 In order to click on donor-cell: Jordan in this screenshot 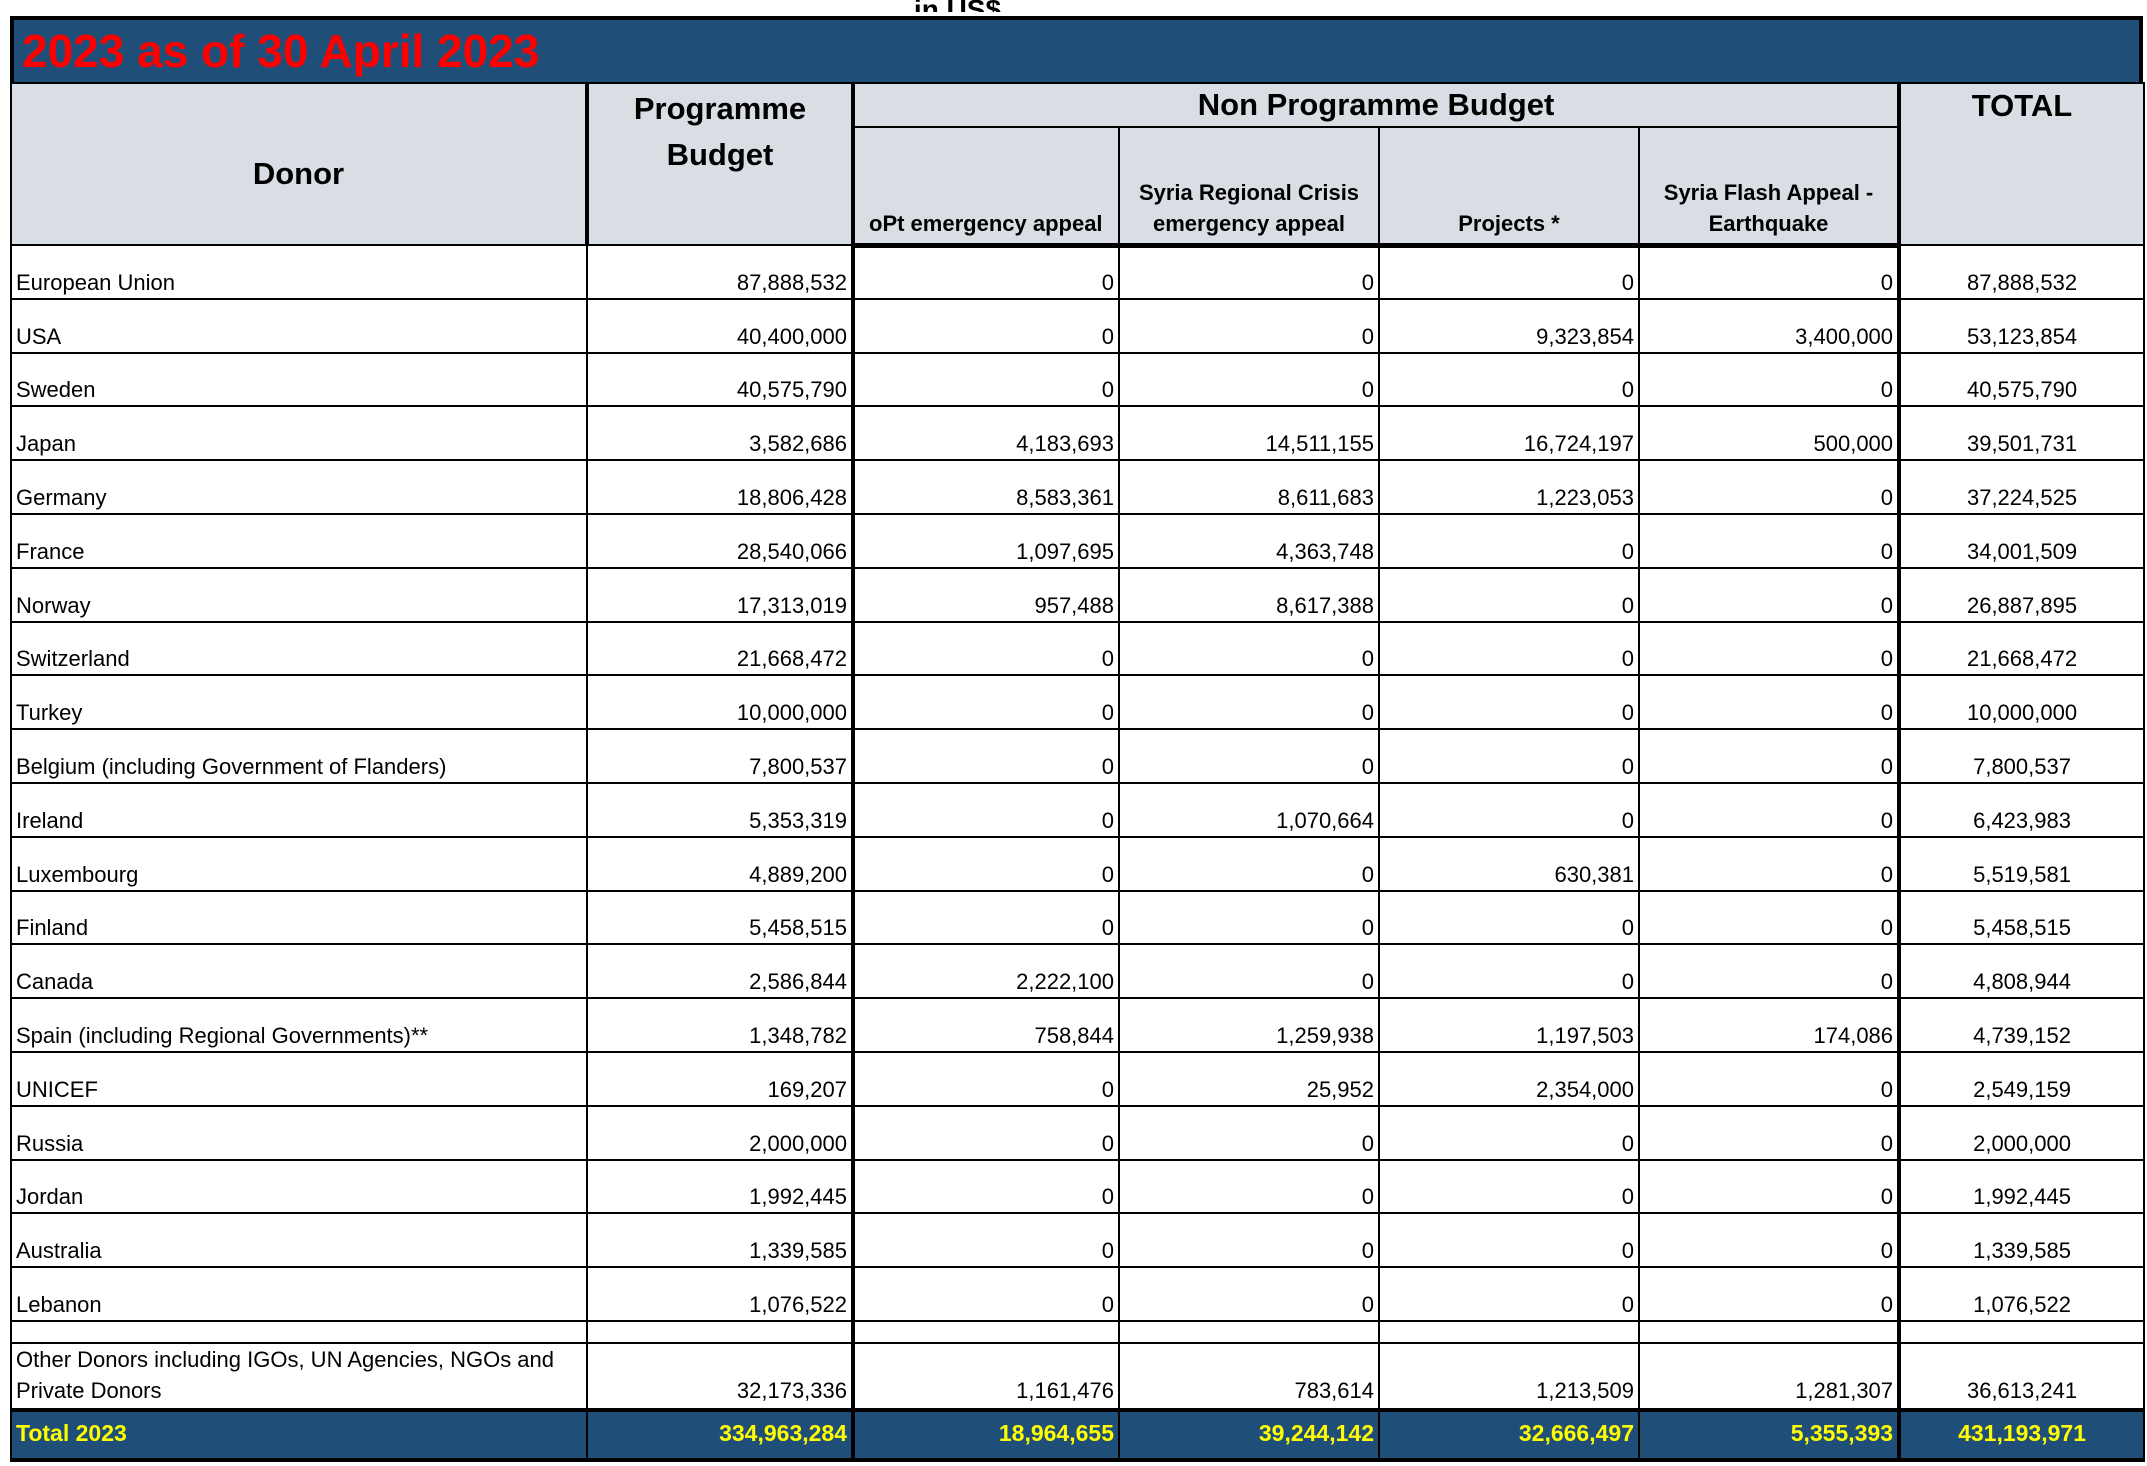, I will do `click(299, 1186)`.